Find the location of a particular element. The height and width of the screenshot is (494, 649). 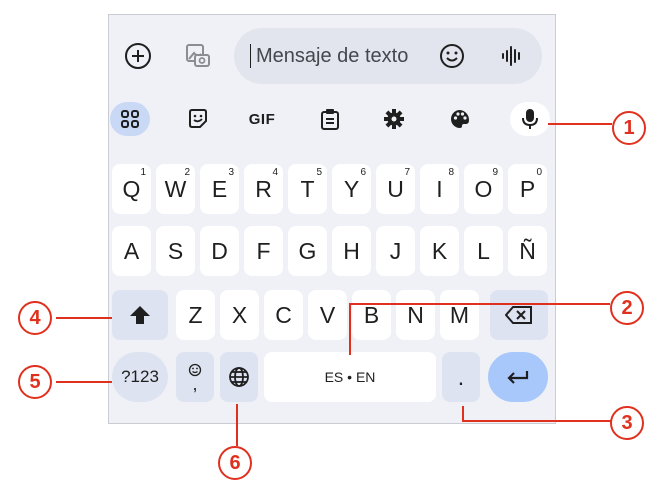

sticker-button is located at coordinates (198, 119).